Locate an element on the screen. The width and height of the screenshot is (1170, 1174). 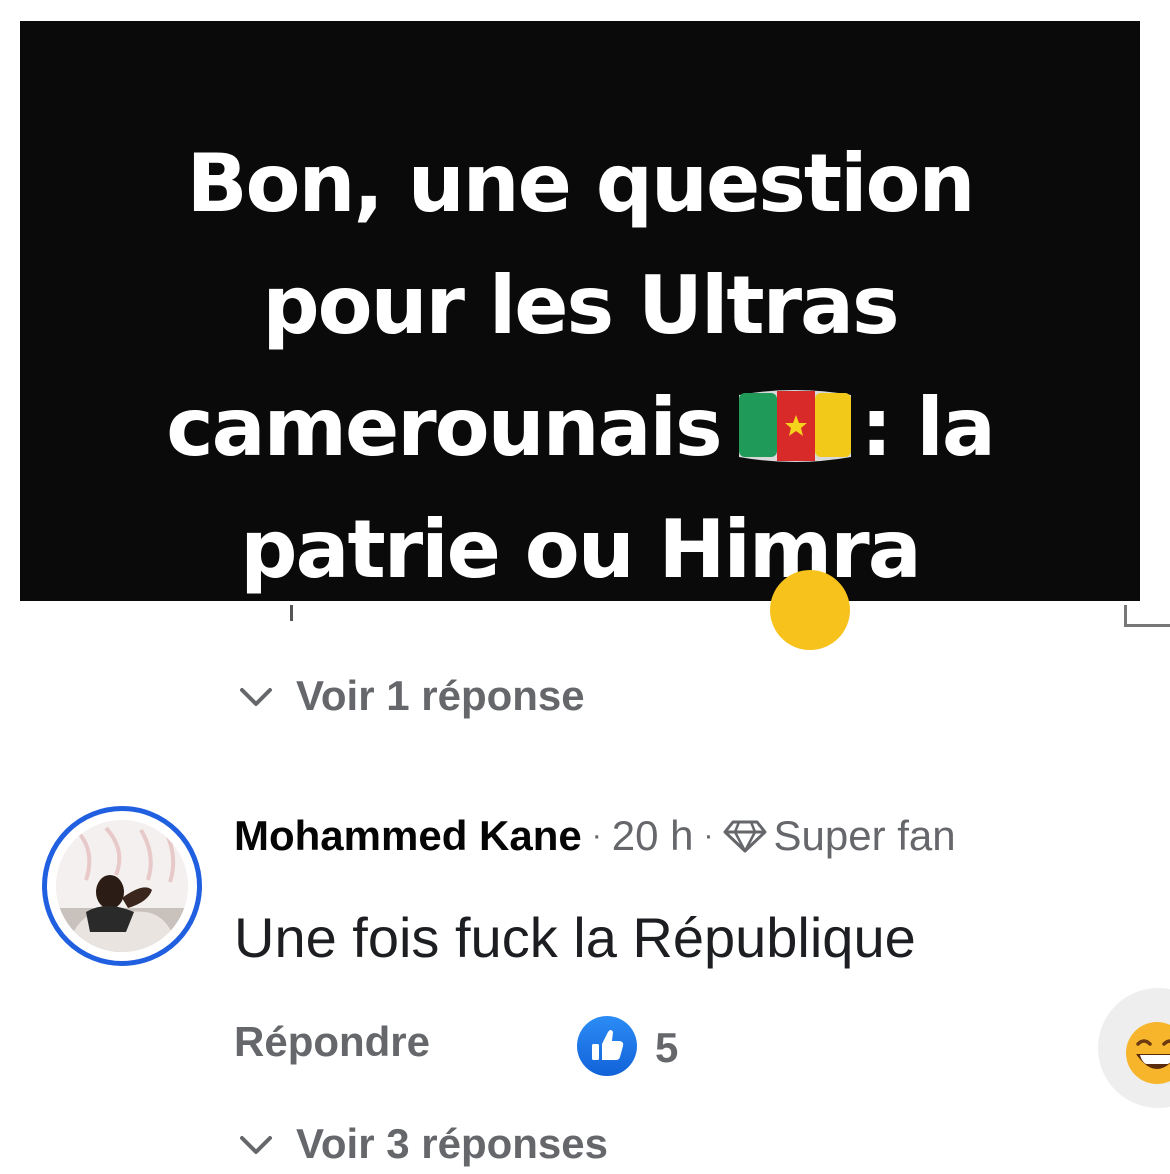
comment-text: Une fois fuck la République is located at coordinates (575, 937).